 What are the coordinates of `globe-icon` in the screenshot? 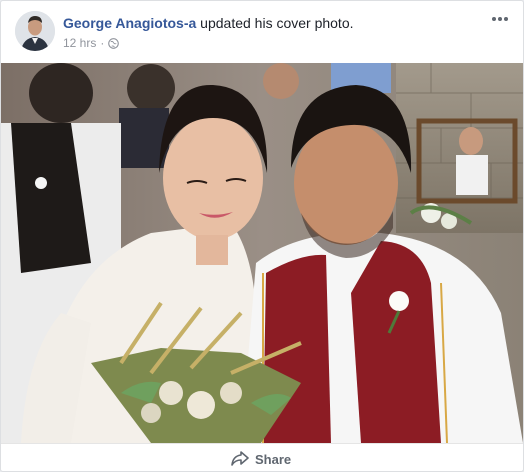 It's located at (114, 43).